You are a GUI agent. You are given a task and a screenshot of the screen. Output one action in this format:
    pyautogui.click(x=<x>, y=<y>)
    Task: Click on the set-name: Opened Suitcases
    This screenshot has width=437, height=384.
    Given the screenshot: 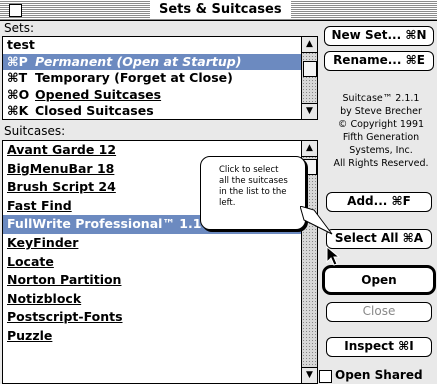 What is the action you would take?
    pyautogui.click(x=98, y=94)
    